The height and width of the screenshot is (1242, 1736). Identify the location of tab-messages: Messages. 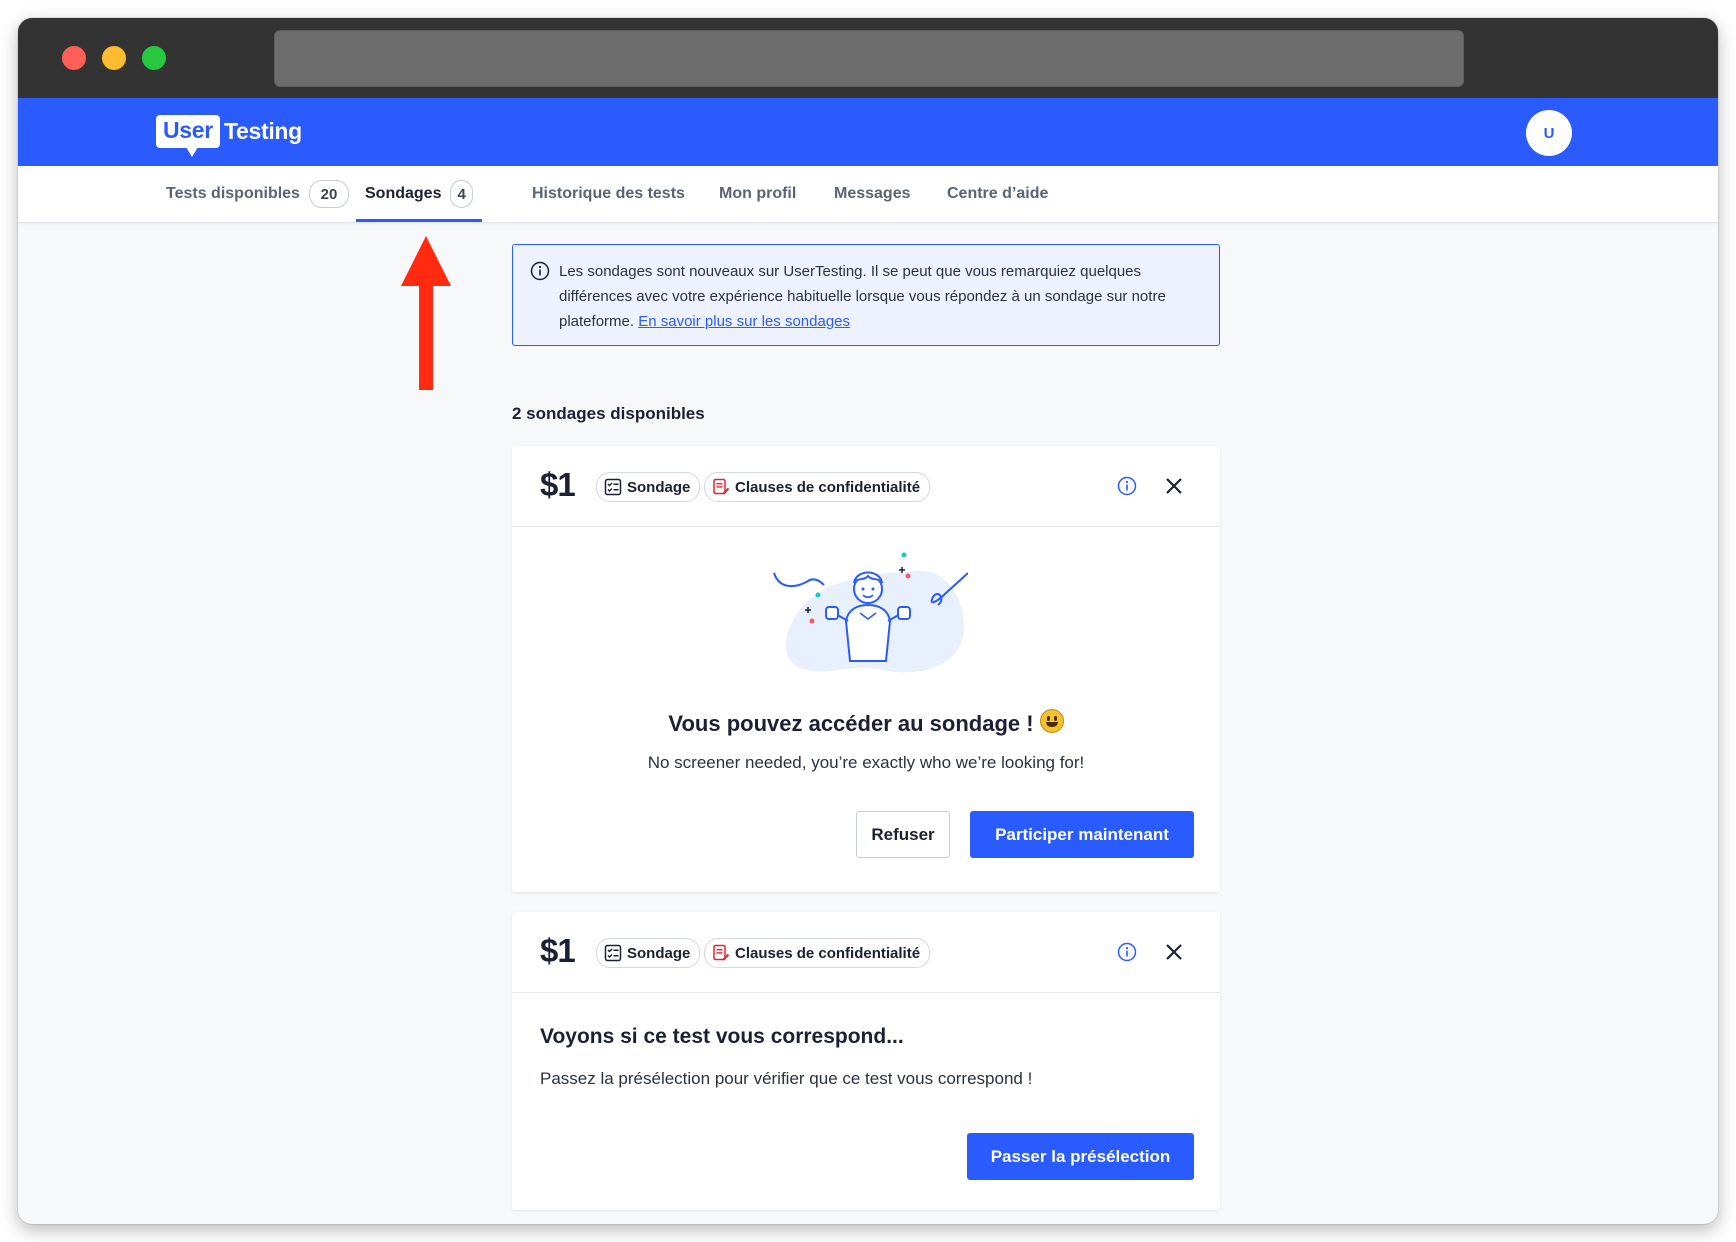
(872, 194).